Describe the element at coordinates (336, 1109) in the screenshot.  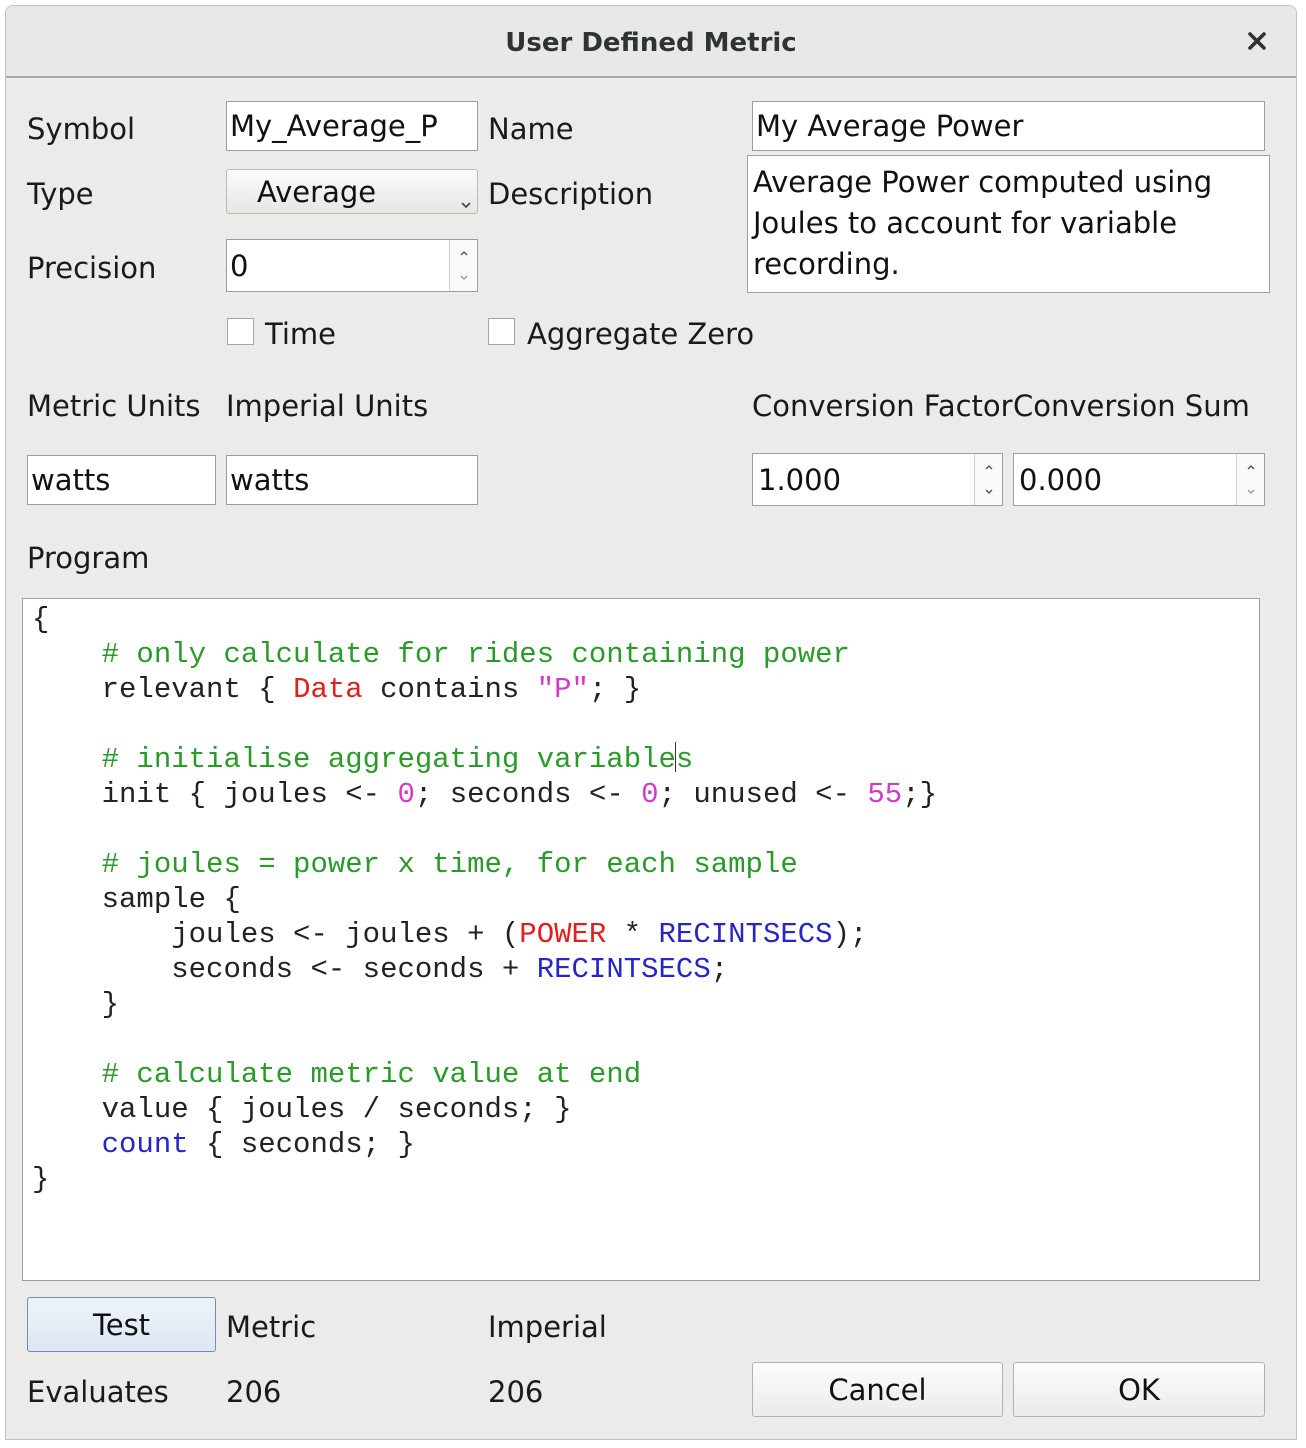
I see `code-line: value { joules / seconds; }` at that location.